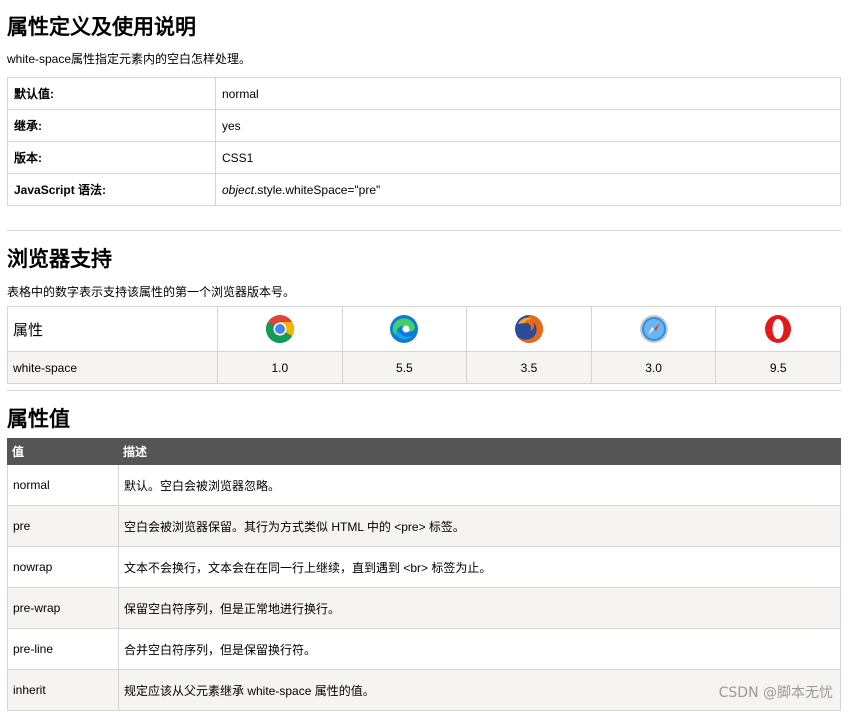 This screenshot has height=712, width=849. What do you see at coordinates (59, 259) in the screenshot?
I see `browser-support-title: 浏览器支持` at bounding box center [59, 259].